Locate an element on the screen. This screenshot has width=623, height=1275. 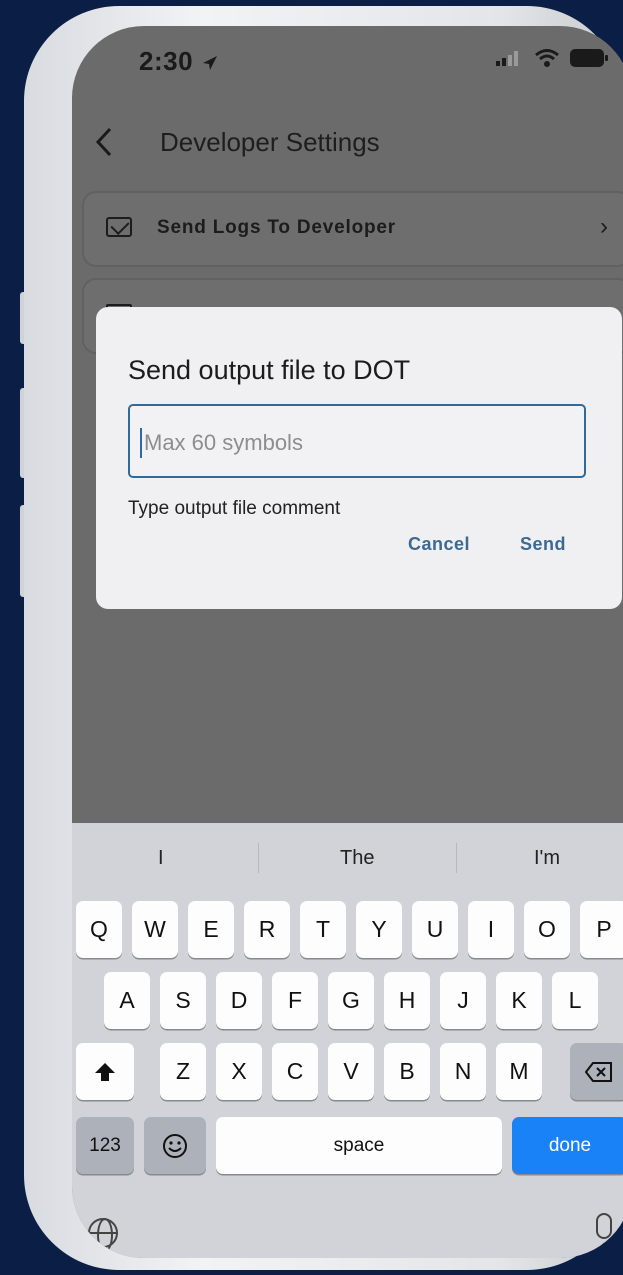
key-l: L is located at coordinates (575, 1000).